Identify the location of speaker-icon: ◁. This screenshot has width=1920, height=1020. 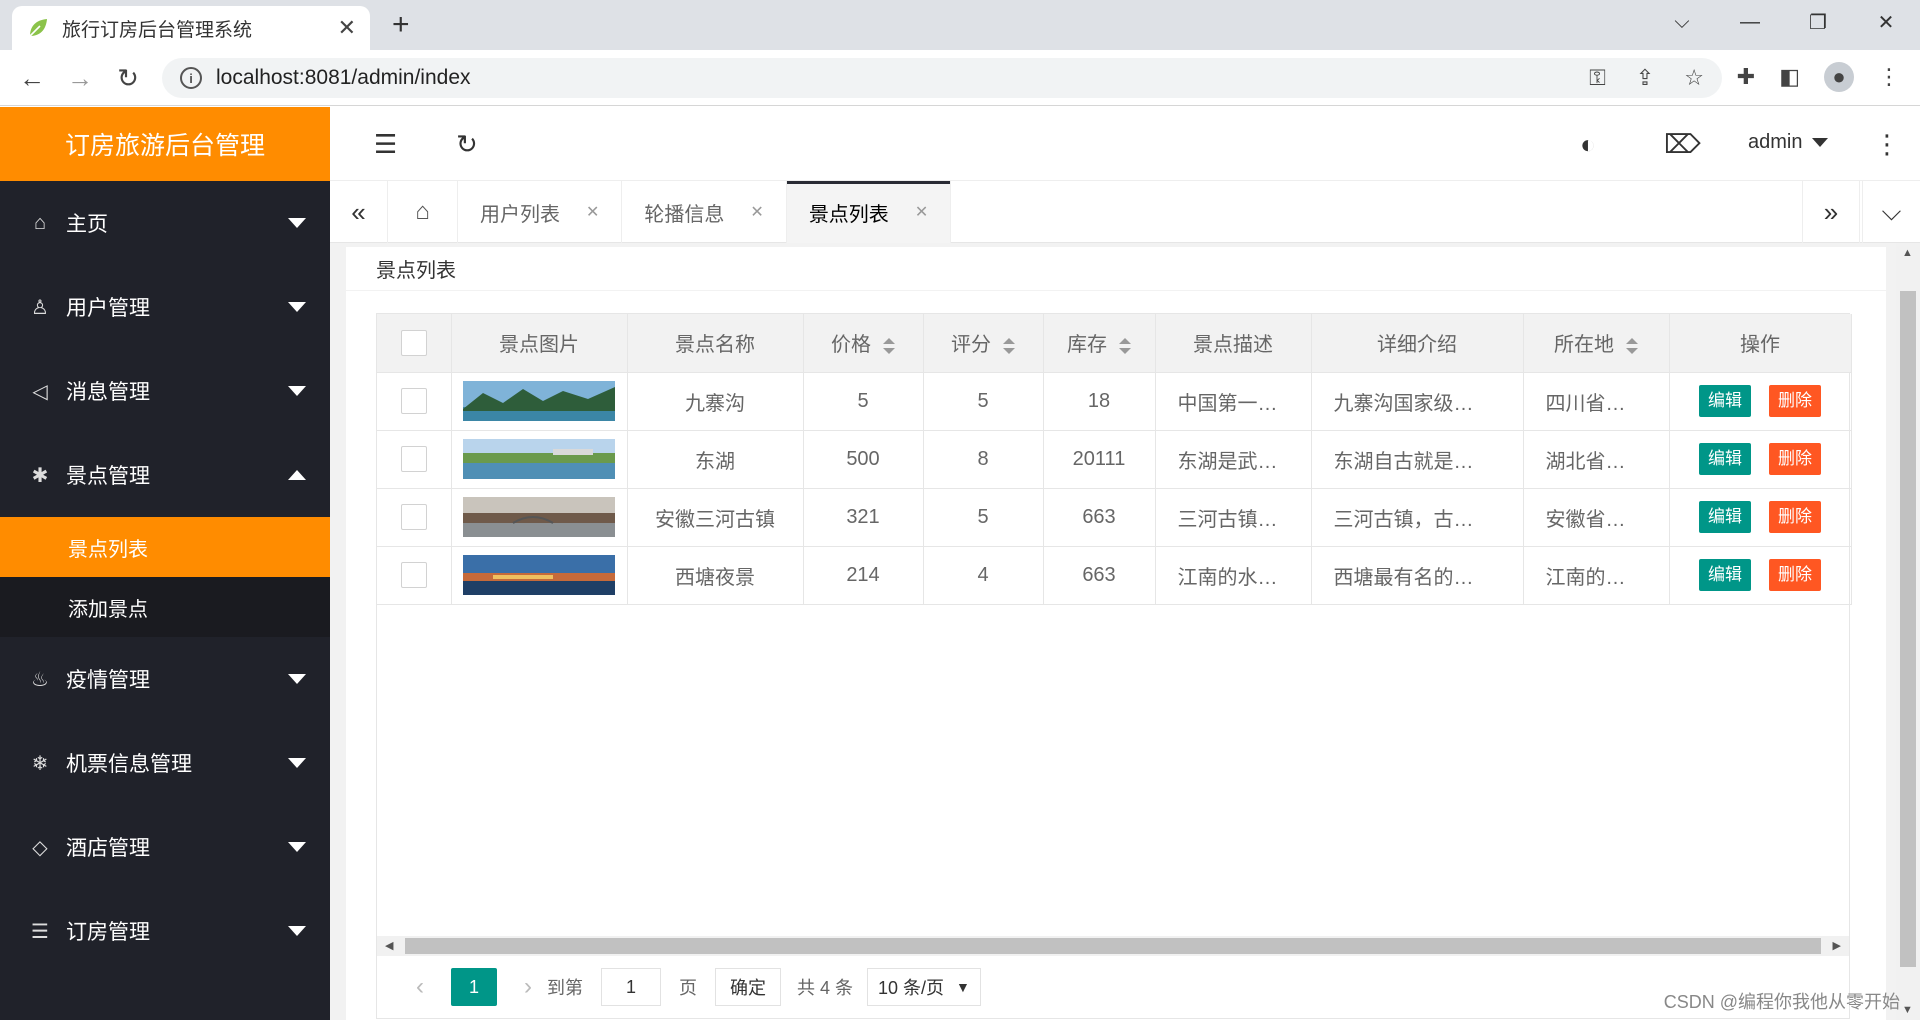
(40, 391).